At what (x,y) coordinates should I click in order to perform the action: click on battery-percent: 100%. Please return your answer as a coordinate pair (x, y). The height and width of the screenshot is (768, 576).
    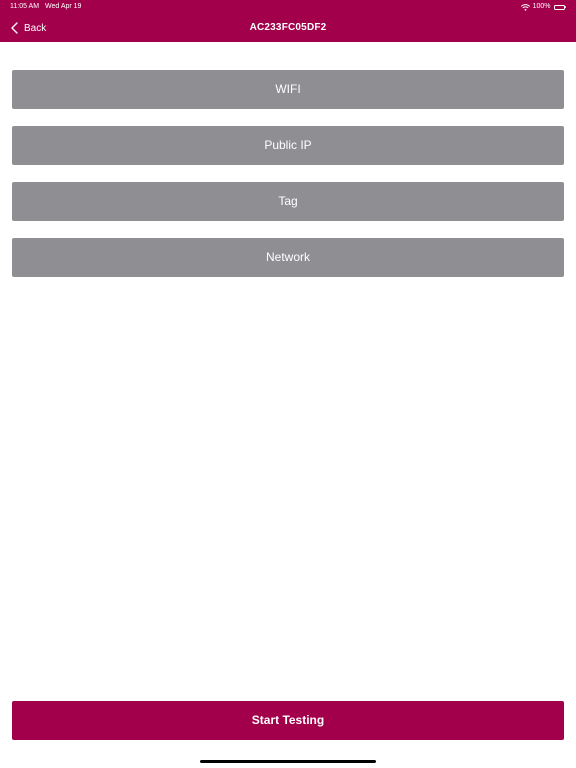
    Looking at the image, I should click on (541, 6).